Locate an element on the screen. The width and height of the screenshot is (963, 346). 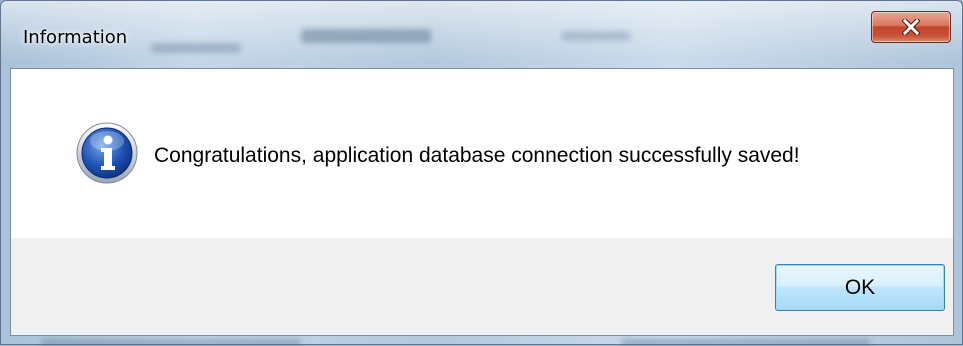
close-button is located at coordinates (911, 27).